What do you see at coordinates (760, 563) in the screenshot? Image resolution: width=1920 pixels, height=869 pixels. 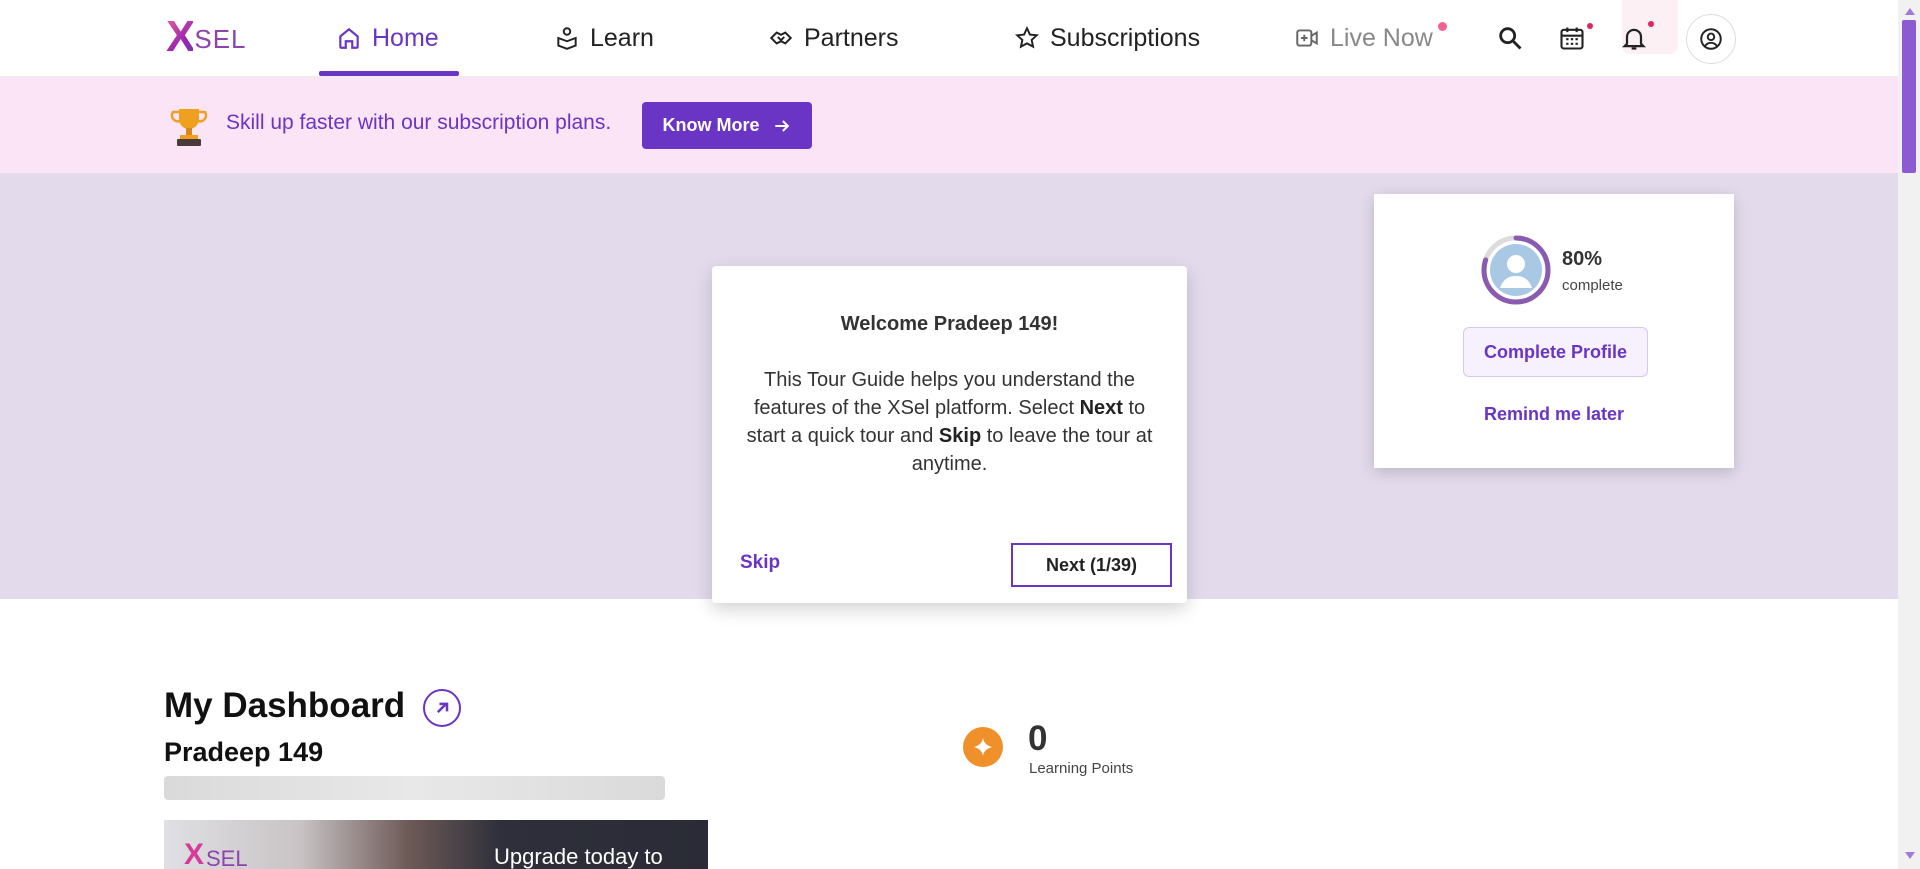 I see `tour-skip-button: Skip` at bounding box center [760, 563].